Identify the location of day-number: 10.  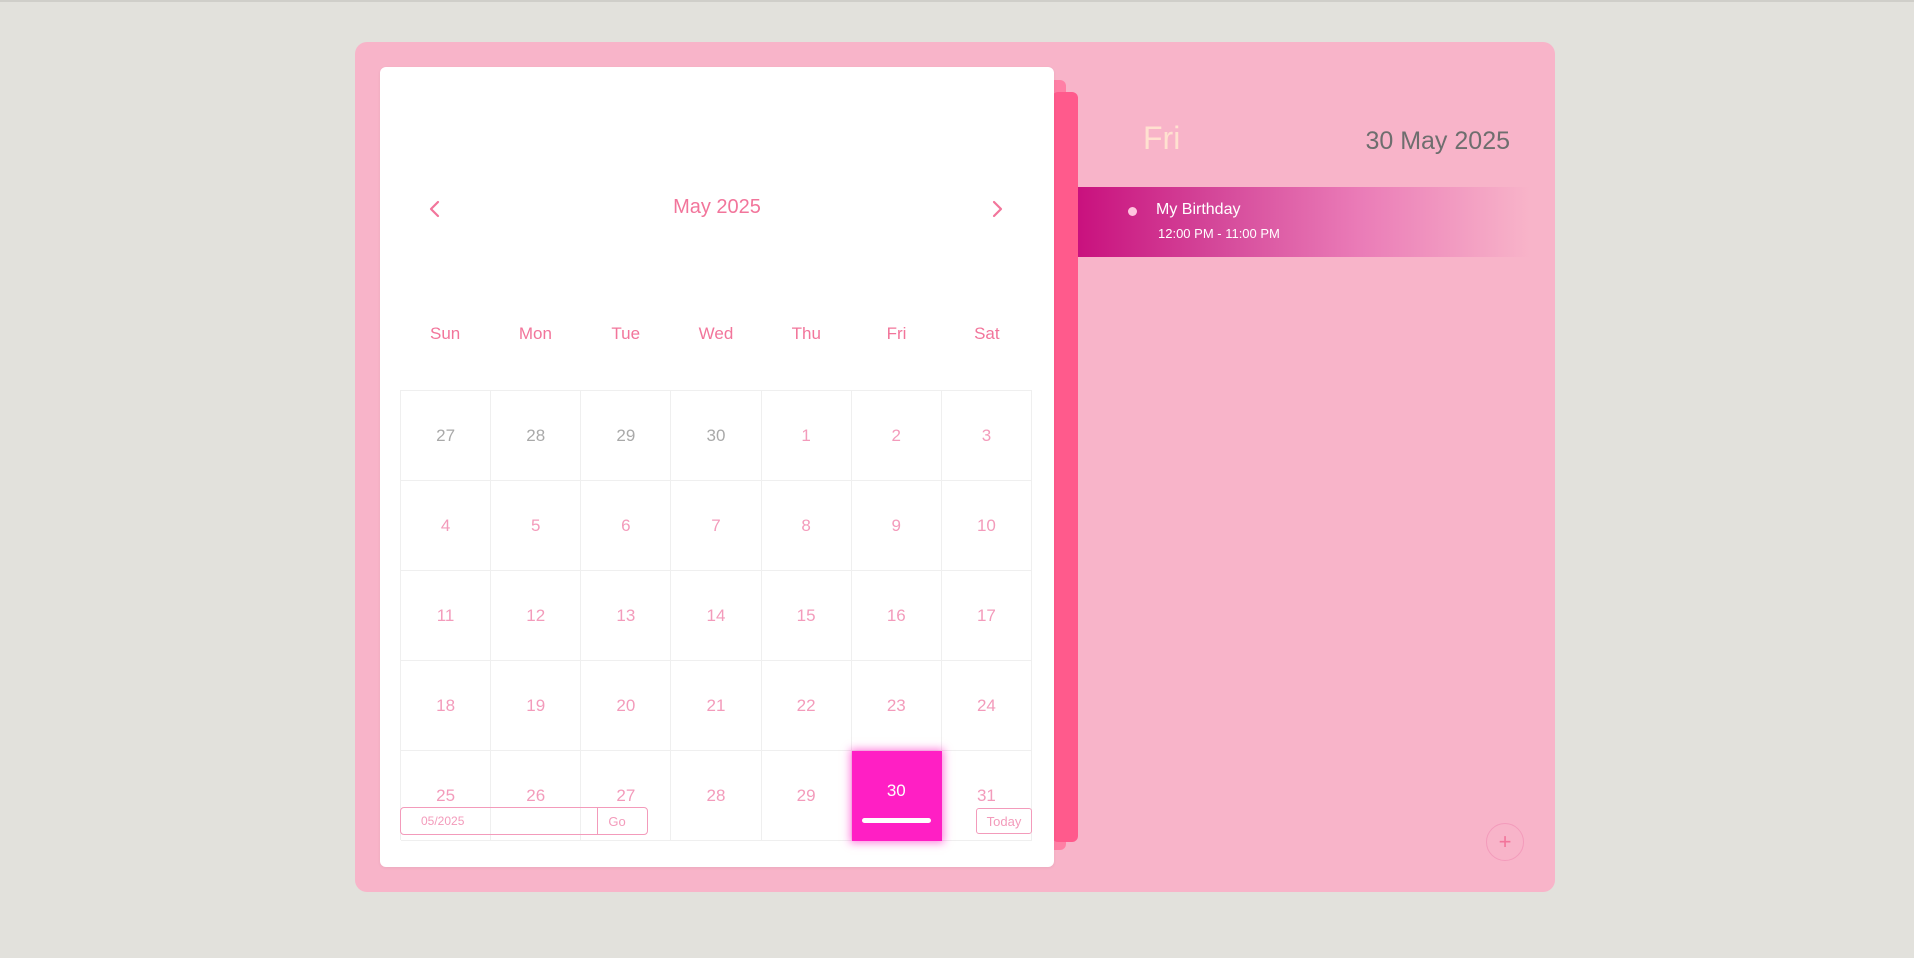
(986, 525).